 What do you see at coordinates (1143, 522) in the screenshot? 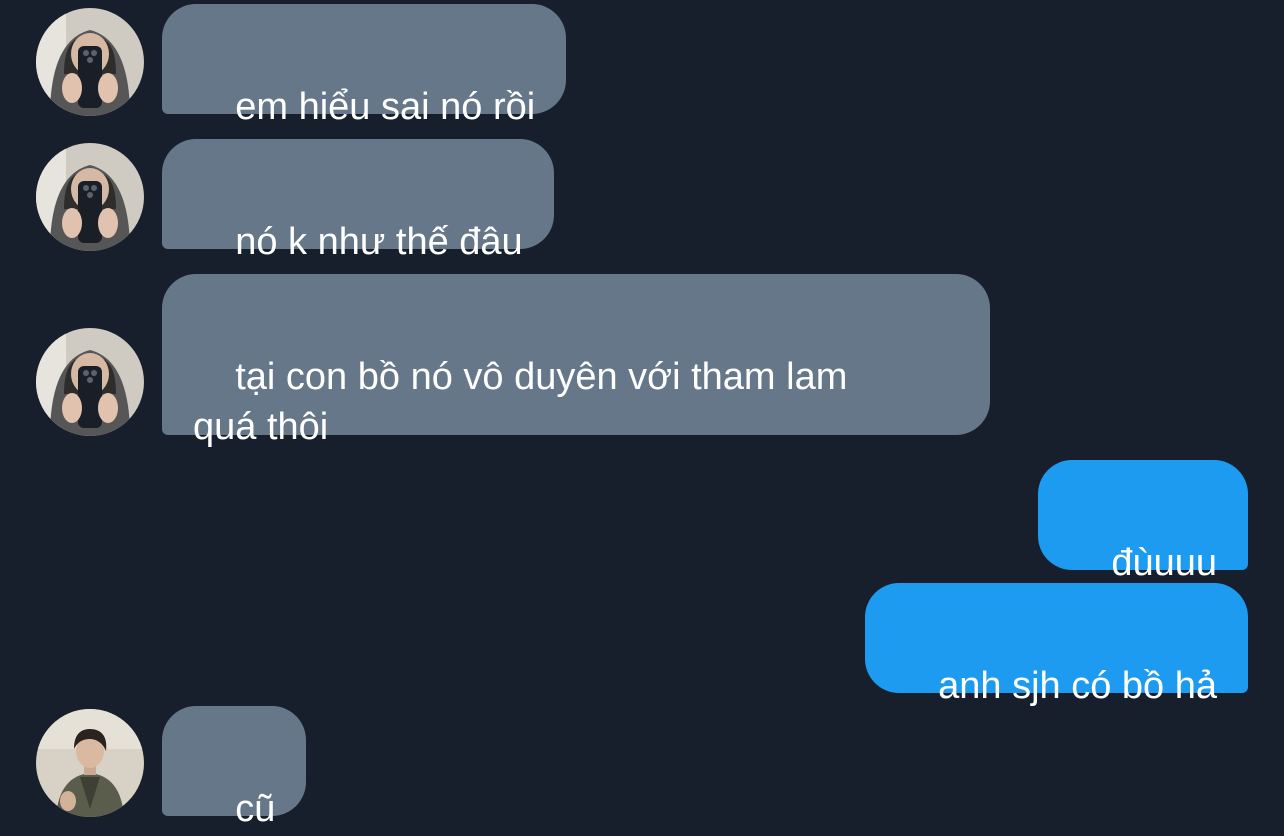
I see `outgoing-message-bubble: đùuuu` at bounding box center [1143, 522].